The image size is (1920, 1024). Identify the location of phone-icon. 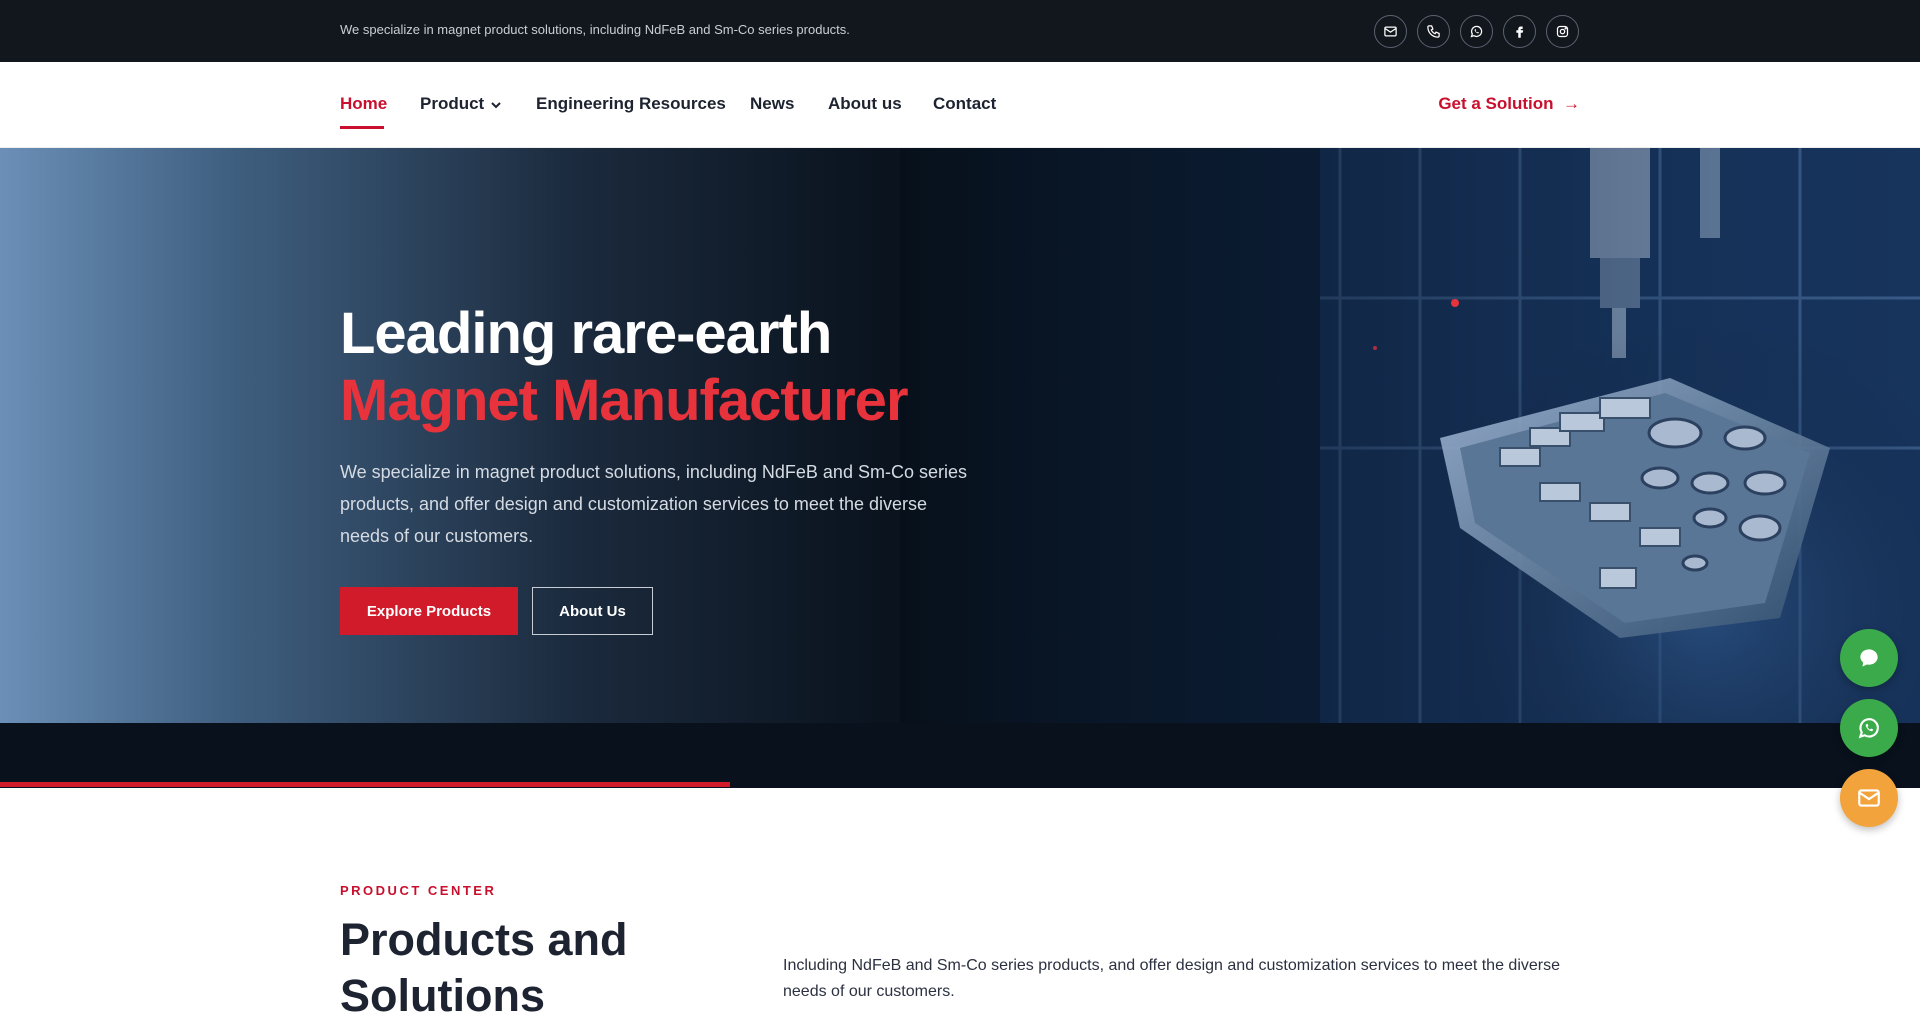
(1433, 31).